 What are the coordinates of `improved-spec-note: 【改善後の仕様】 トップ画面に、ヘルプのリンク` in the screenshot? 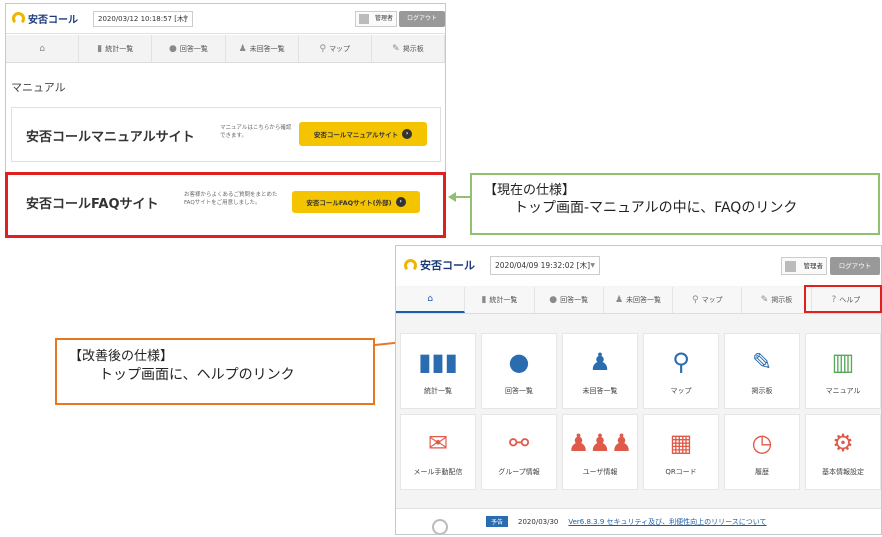 It's located at (215, 371).